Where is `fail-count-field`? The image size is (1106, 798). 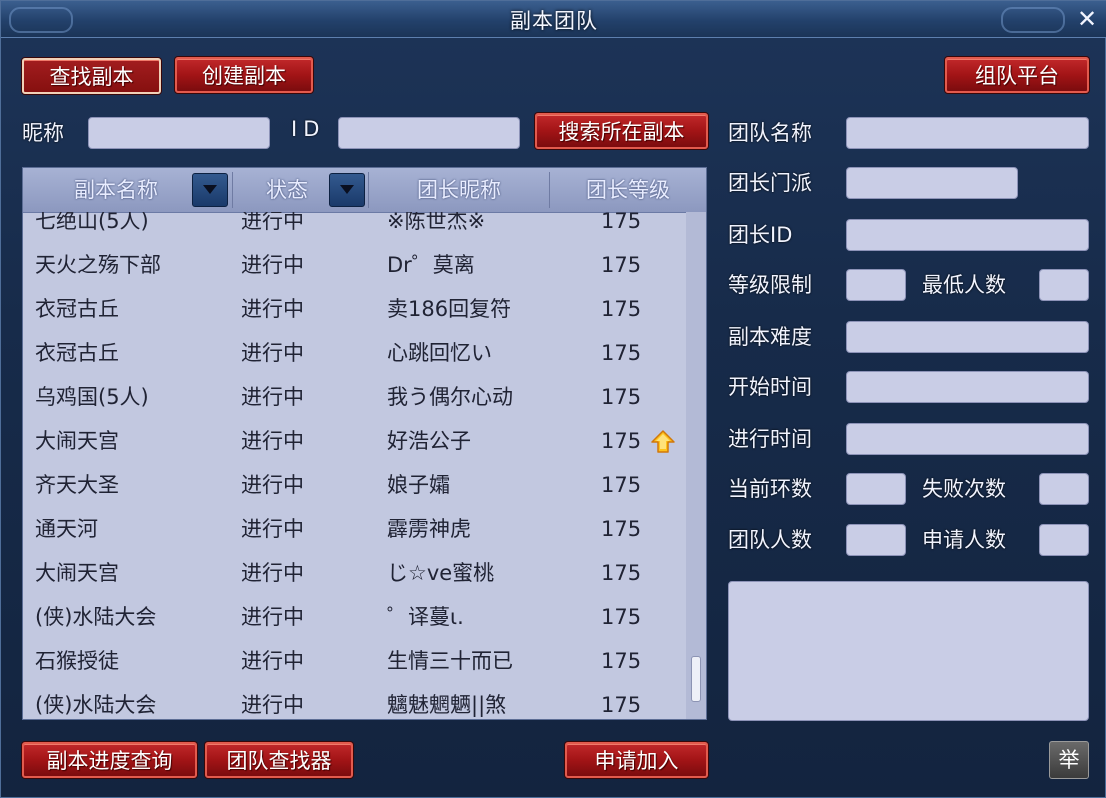 fail-count-field is located at coordinates (1064, 489).